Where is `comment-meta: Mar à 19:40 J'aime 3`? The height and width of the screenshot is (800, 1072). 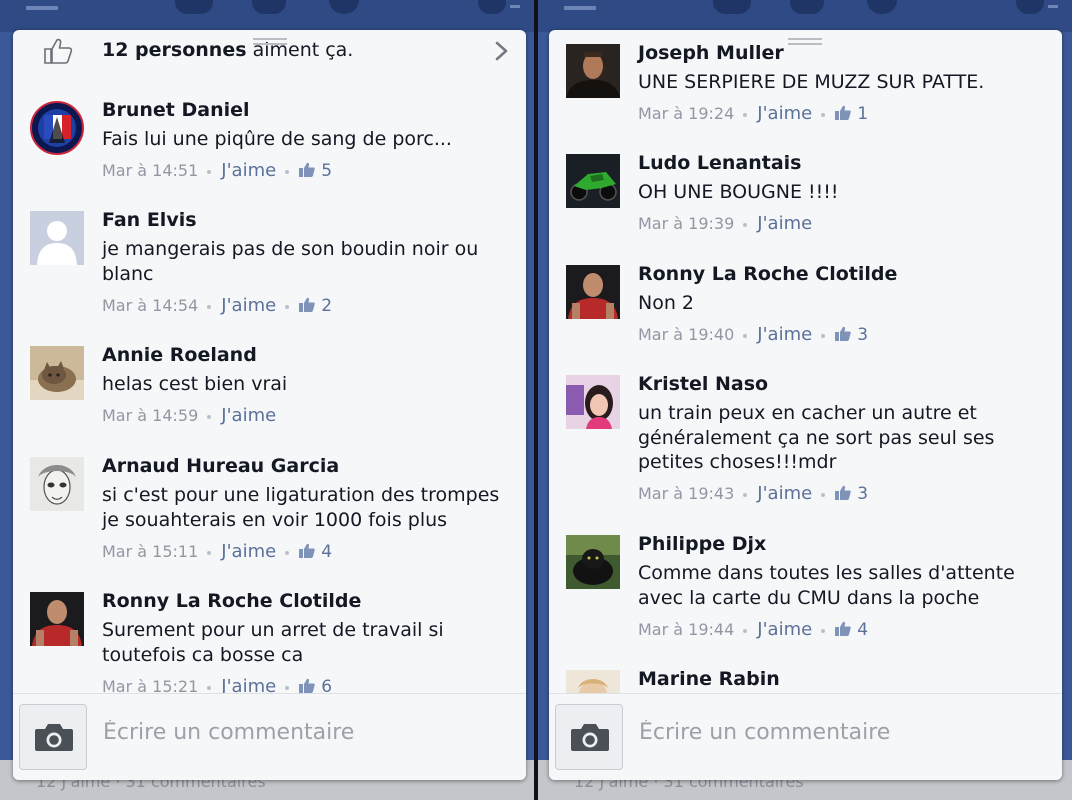 comment-meta: Mar à 19:40 J'aime 3 is located at coordinates (753, 334).